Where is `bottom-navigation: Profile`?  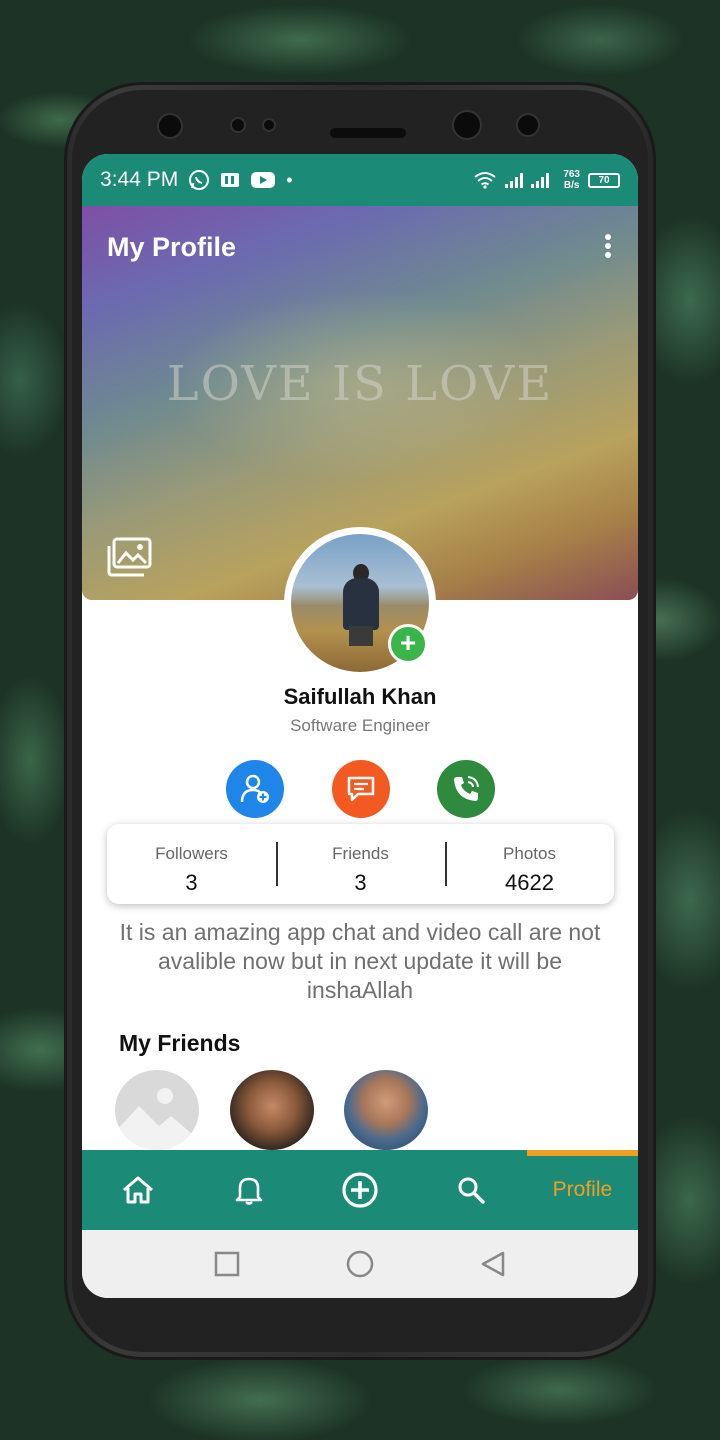 bottom-navigation: Profile is located at coordinates (360, 1190).